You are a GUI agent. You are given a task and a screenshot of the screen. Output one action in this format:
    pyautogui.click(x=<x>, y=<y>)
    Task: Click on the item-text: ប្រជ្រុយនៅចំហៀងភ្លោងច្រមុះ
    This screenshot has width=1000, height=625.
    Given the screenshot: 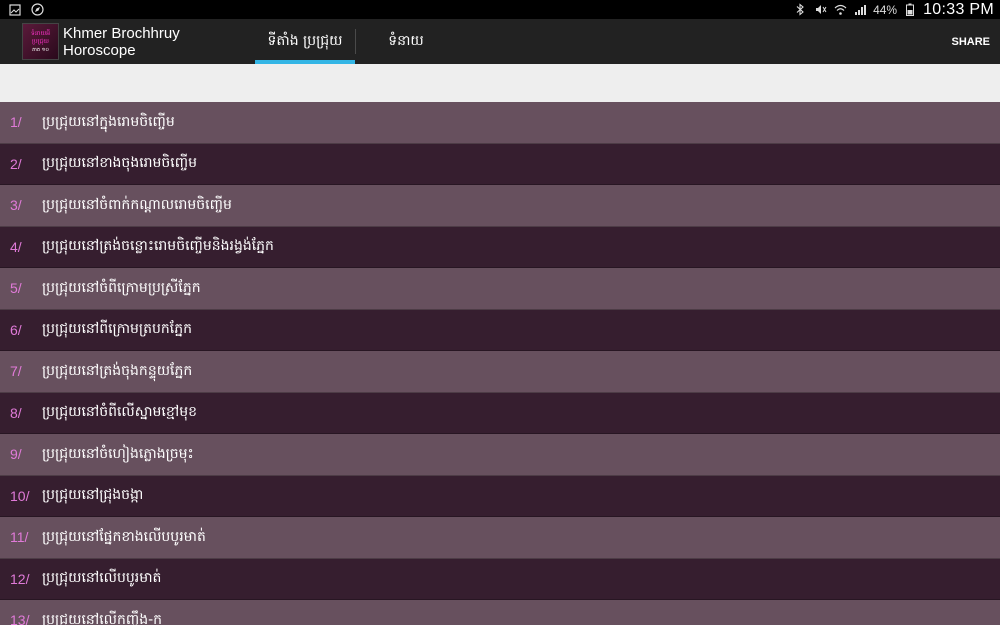 What is the action you would take?
    pyautogui.click(x=118, y=453)
    